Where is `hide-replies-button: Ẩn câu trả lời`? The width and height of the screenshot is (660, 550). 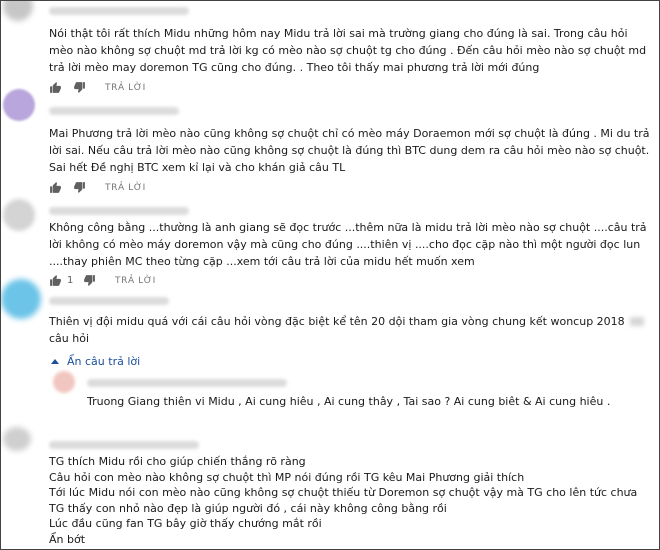 hide-replies-button: Ẩn câu trả lời is located at coordinates (95, 361).